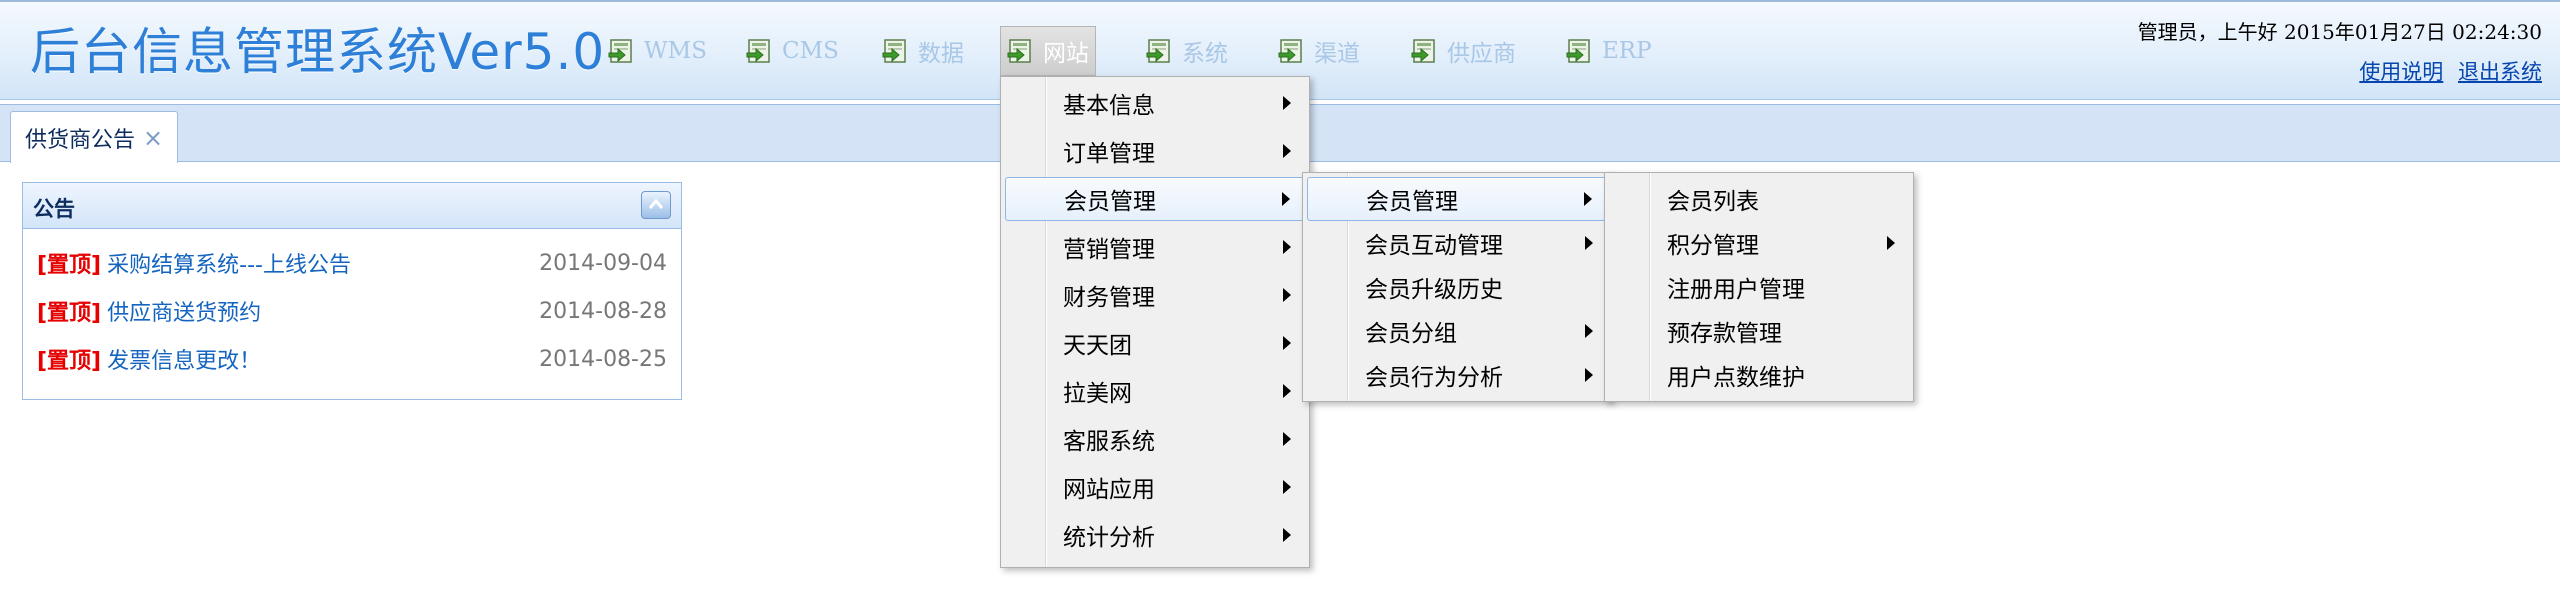 The width and height of the screenshot is (2560, 610). What do you see at coordinates (1109, 250) in the screenshot?
I see `menu-item-label: 营销管理` at bounding box center [1109, 250].